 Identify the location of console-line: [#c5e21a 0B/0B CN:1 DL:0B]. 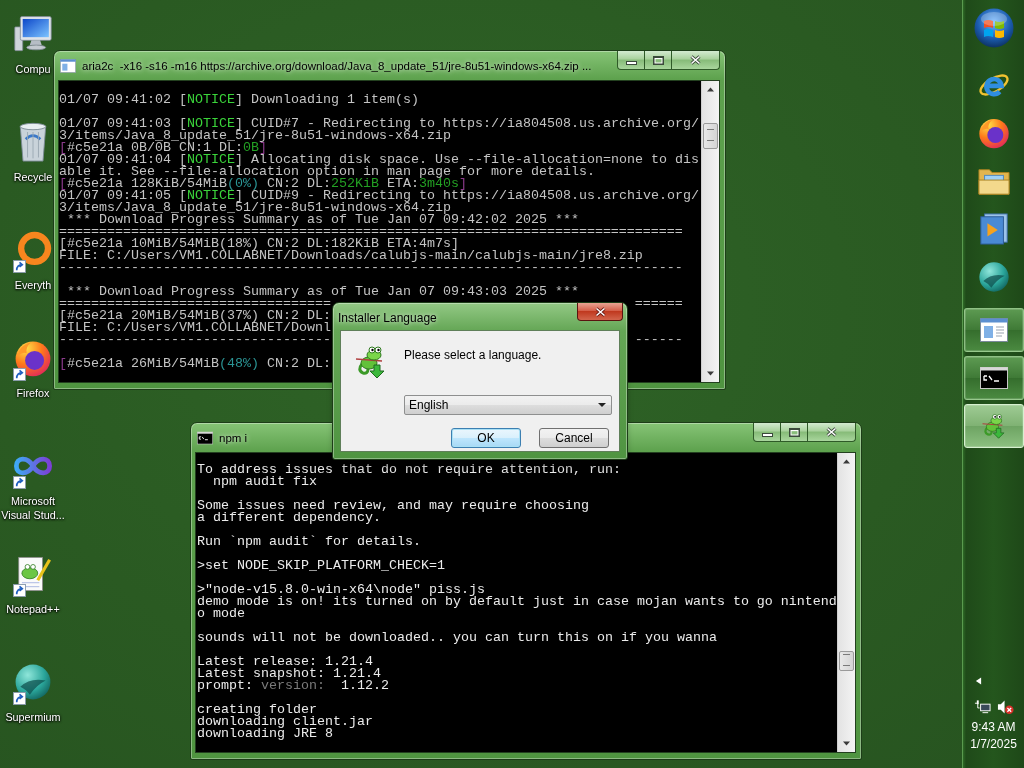
(163, 148).